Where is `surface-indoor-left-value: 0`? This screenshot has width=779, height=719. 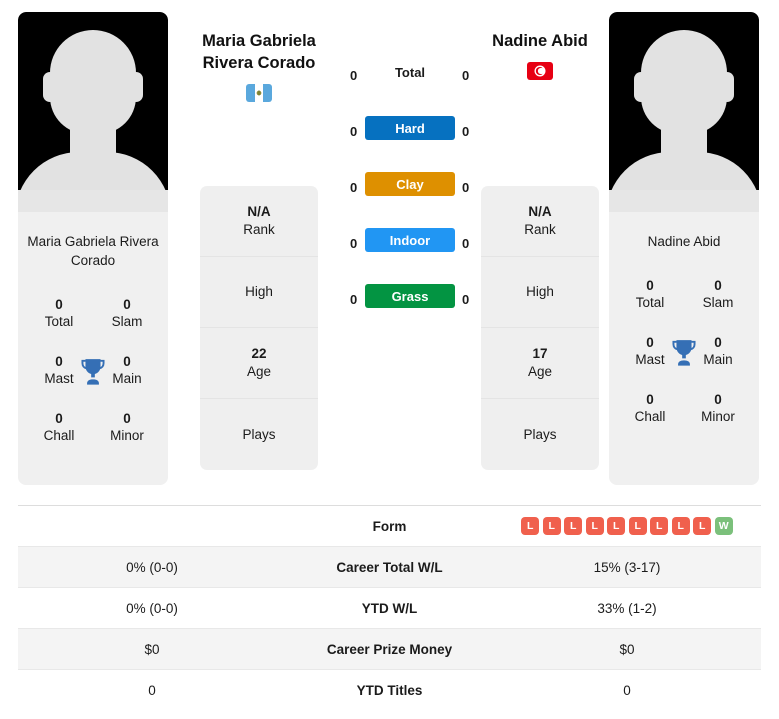 surface-indoor-left-value: 0 is located at coordinates (354, 243).